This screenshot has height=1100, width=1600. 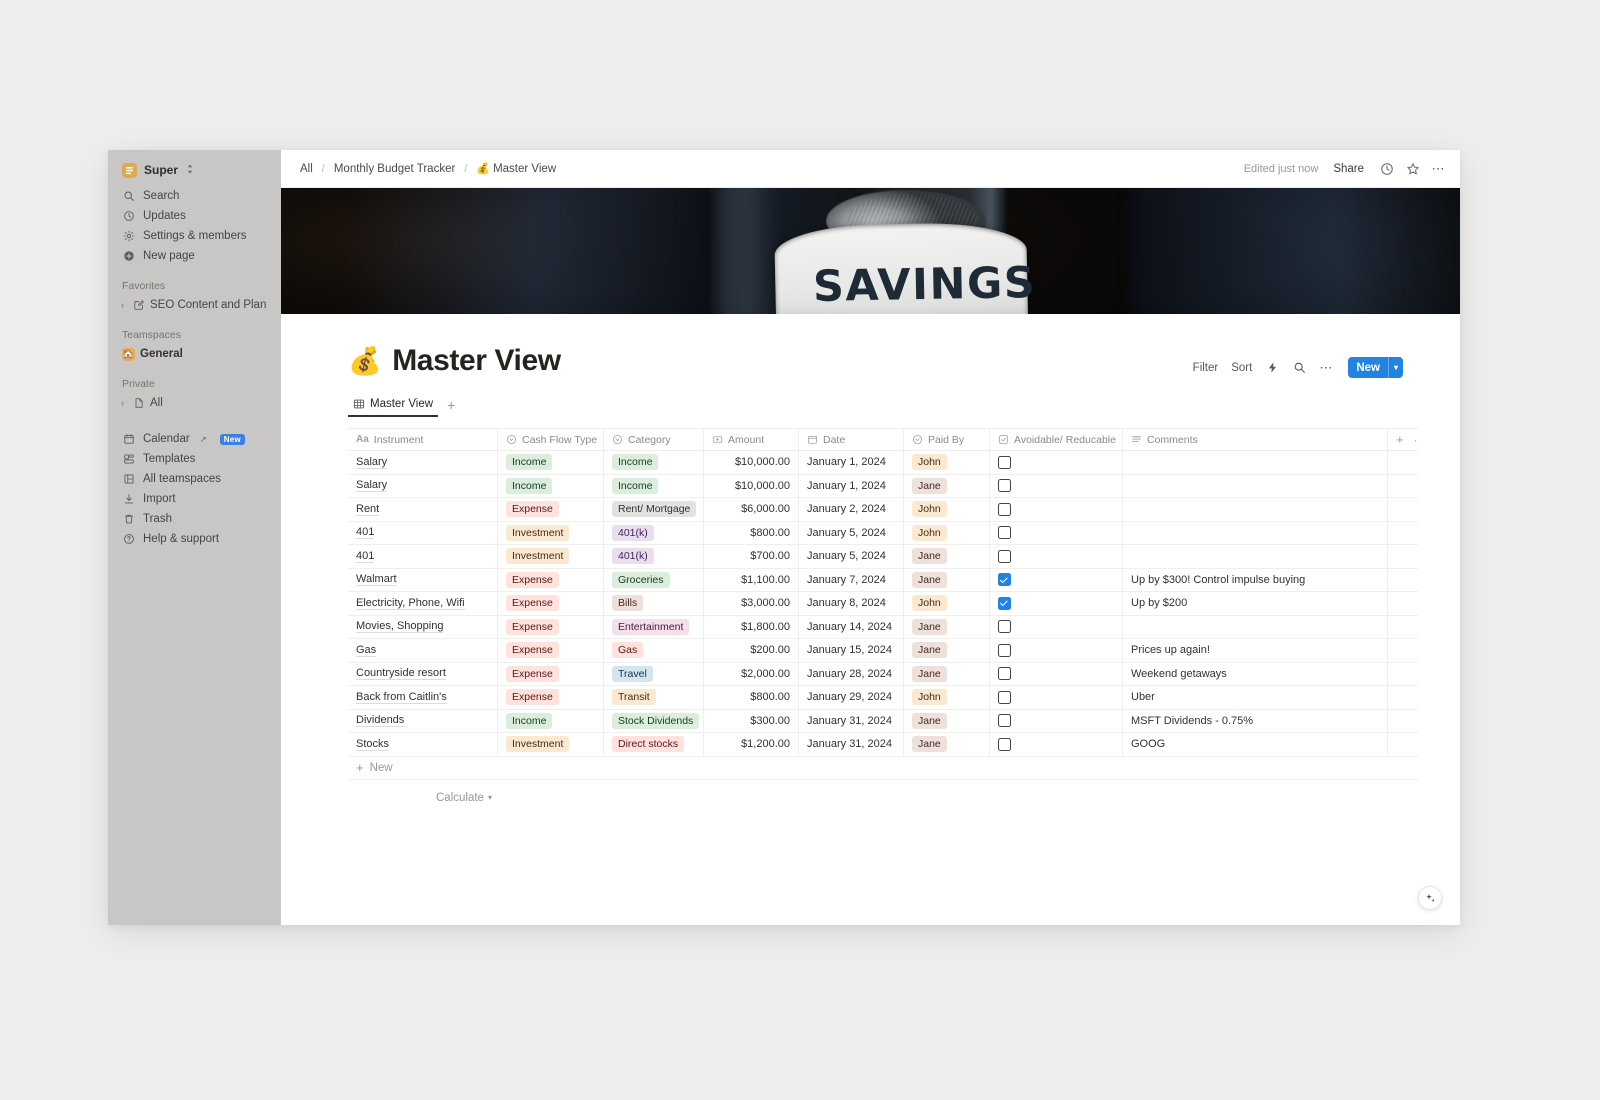 What do you see at coordinates (851, 509) in the screenshot?
I see `cell-date: January 2, 2024` at bounding box center [851, 509].